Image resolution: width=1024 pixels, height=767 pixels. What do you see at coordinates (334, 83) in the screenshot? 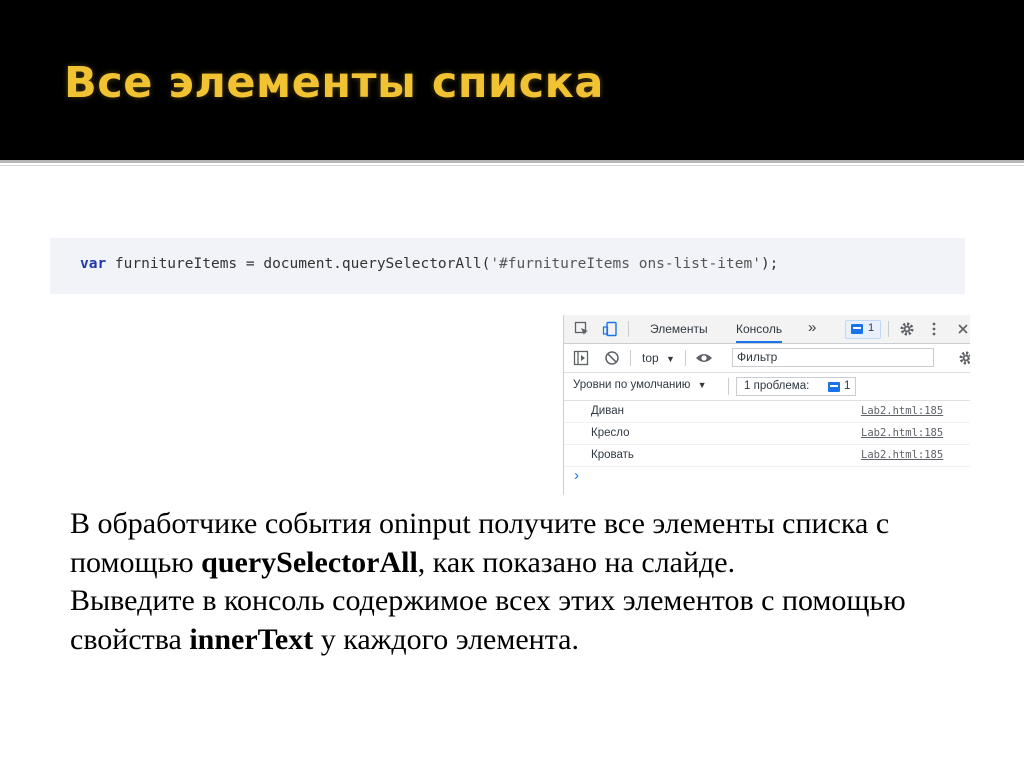
I see `slide-title: Все элементы списка` at bounding box center [334, 83].